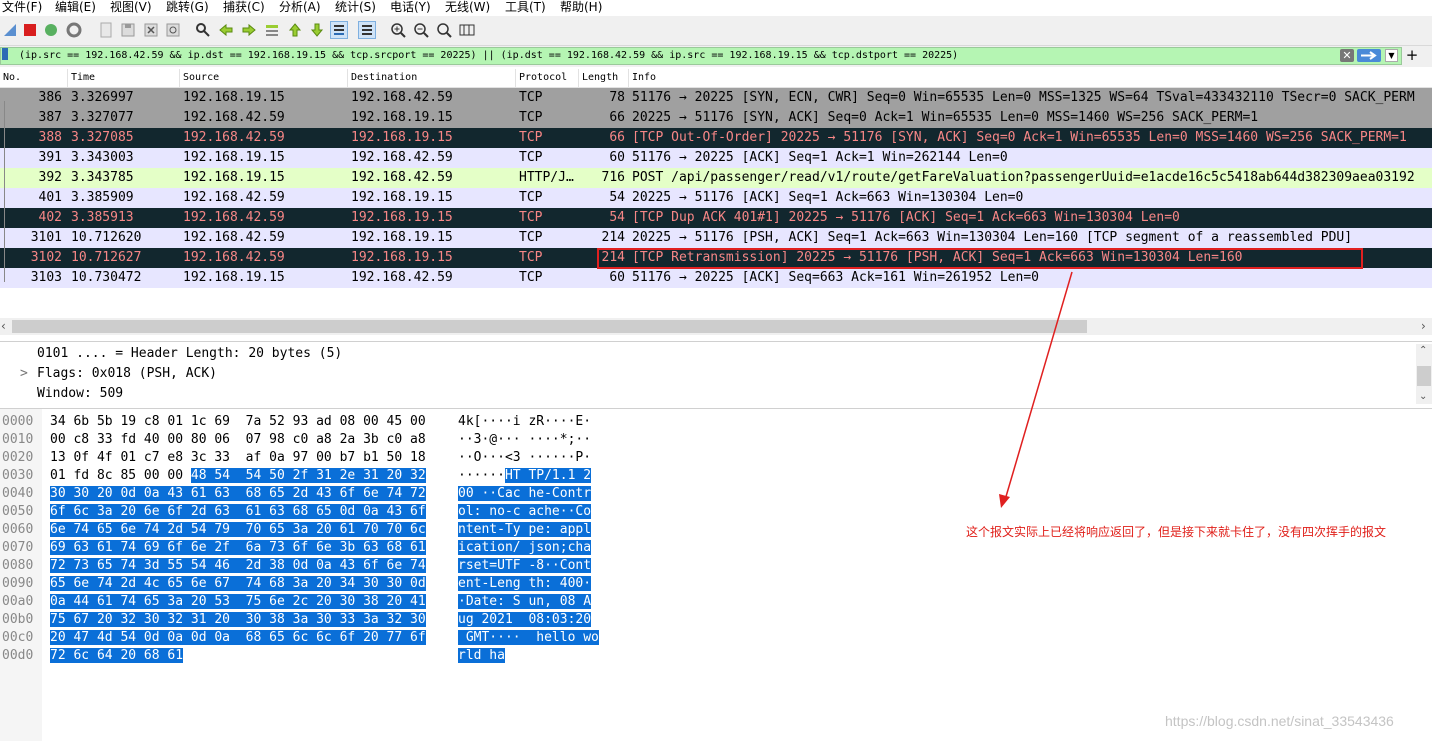 This screenshot has height=741, width=1432. Describe the element at coordinates (524, 440) in the screenshot. I see `ascii-bytes: ··3·@··· ····*;··` at that location.